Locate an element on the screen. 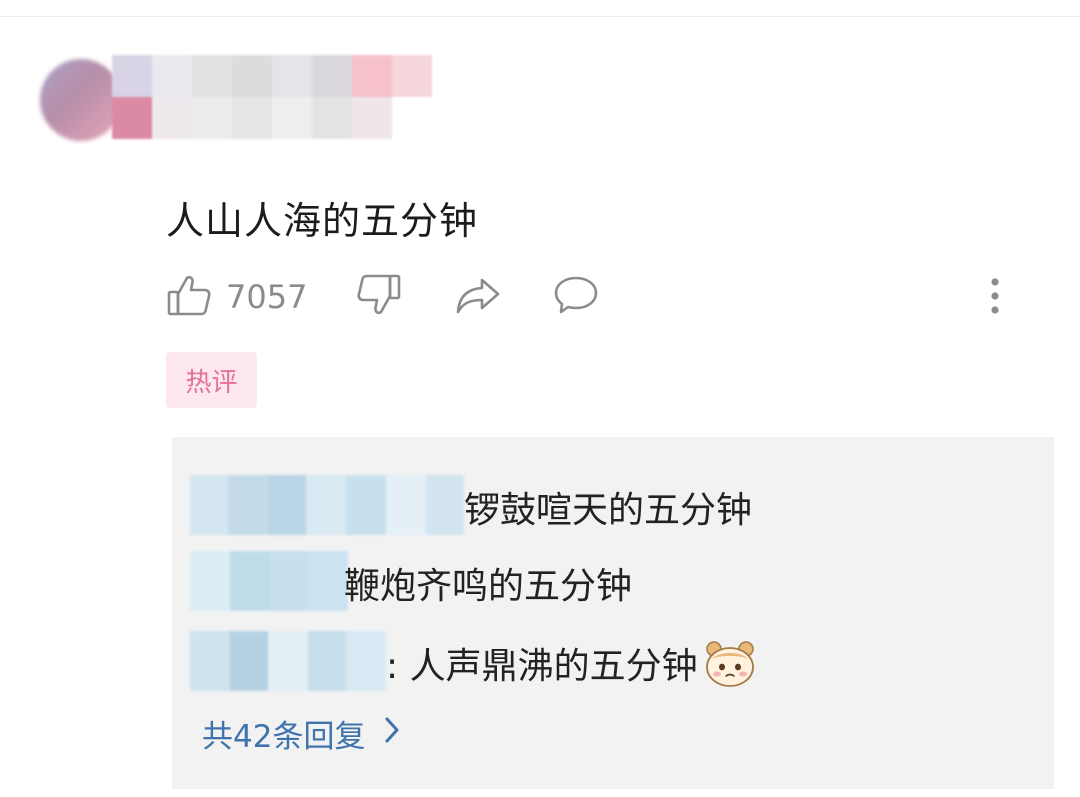  comment-bubble-icon is located at coordinates (576, 297).